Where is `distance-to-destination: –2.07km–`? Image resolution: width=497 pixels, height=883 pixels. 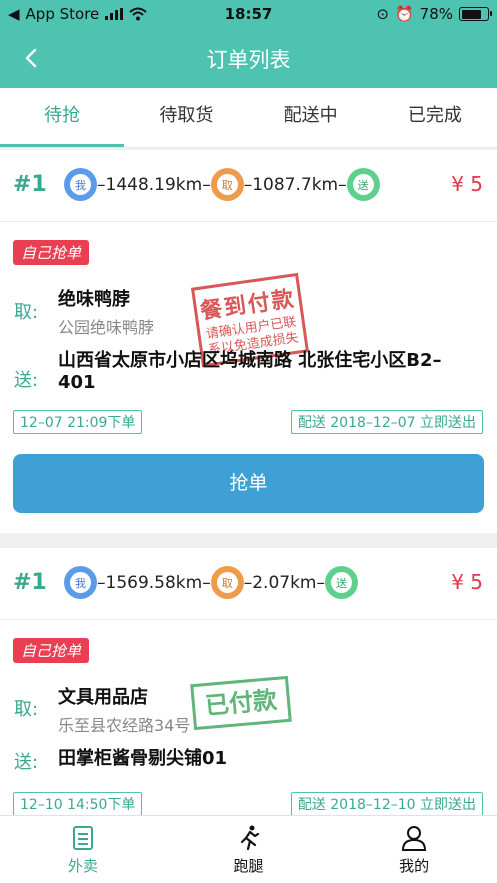
distance-to-destination: –2.07km– is located at coordinates (284, 582).